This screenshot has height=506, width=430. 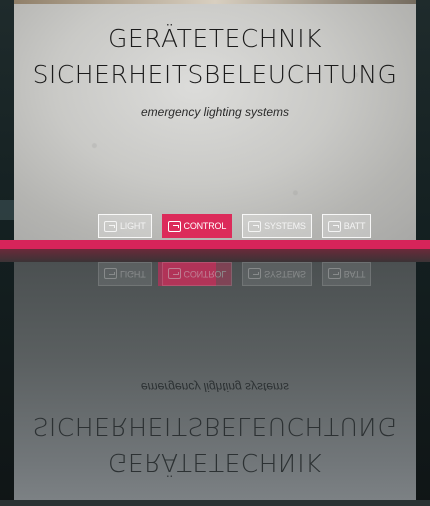 What do you see at coordinates (354, 226) in the screenshot?
I see `nav-batt-label: BATT` at bounding box center [354, 226].